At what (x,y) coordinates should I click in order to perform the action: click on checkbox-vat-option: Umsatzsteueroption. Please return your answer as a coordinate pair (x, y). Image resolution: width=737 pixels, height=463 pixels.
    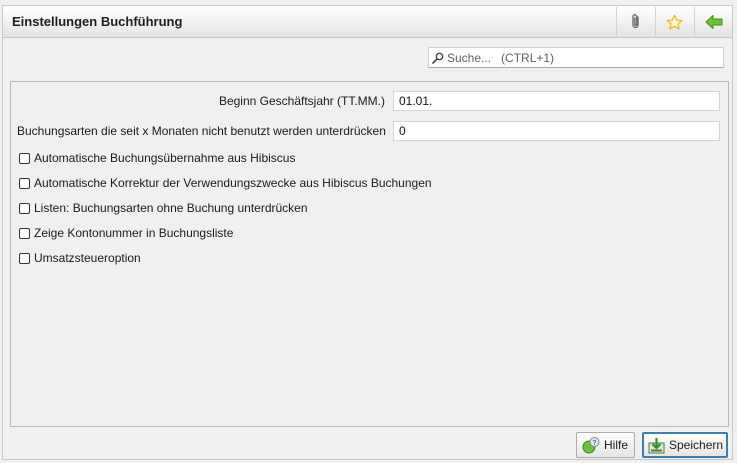
    Looking at the image, I should click on (80, 258).